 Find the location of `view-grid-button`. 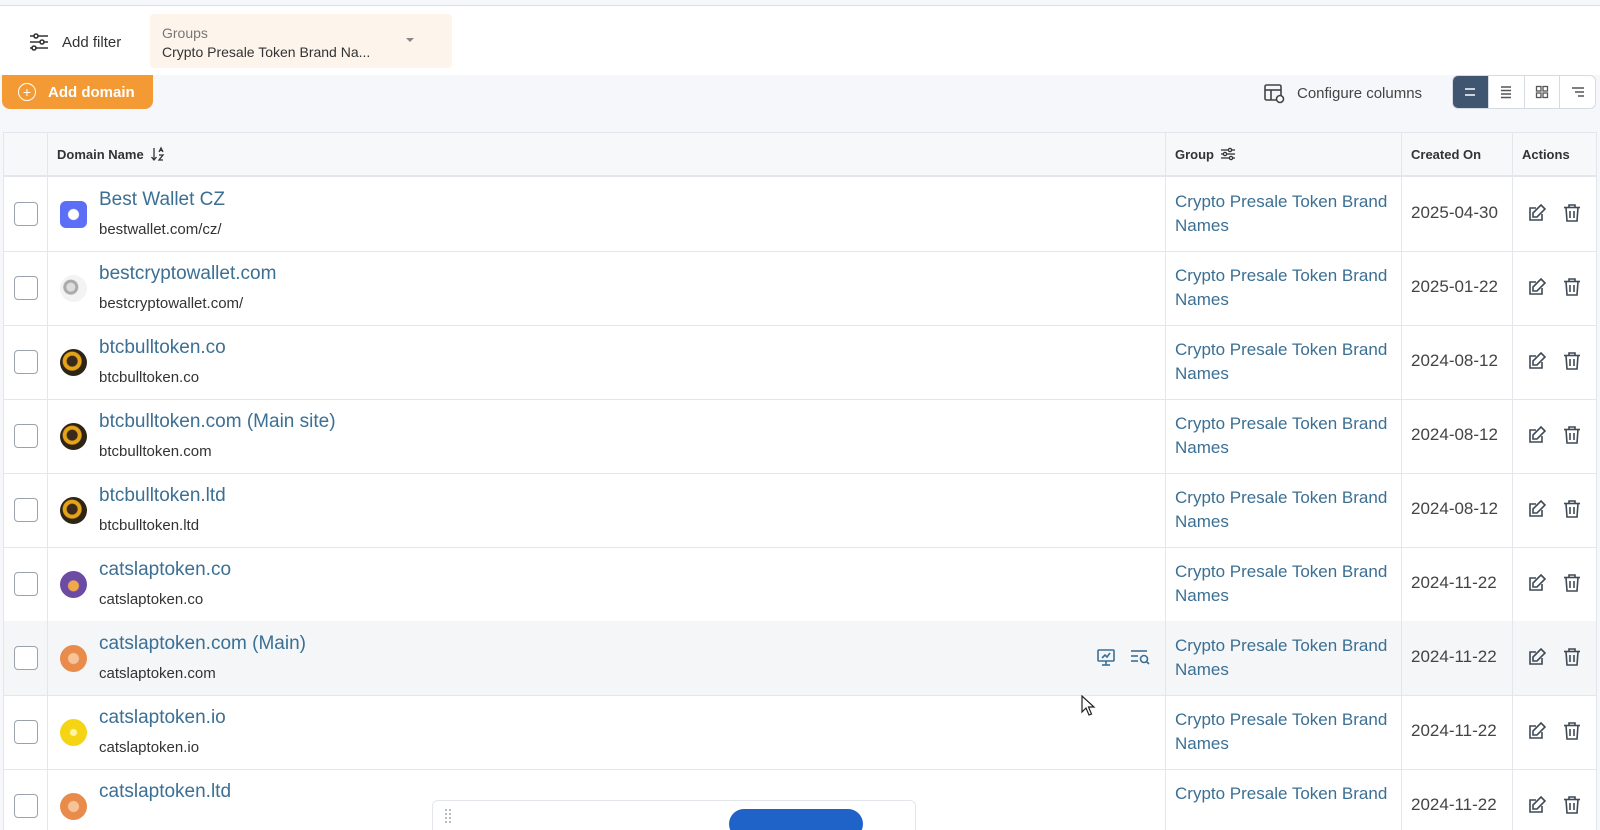

view-grid-button is located at coordinates (1543, 92).